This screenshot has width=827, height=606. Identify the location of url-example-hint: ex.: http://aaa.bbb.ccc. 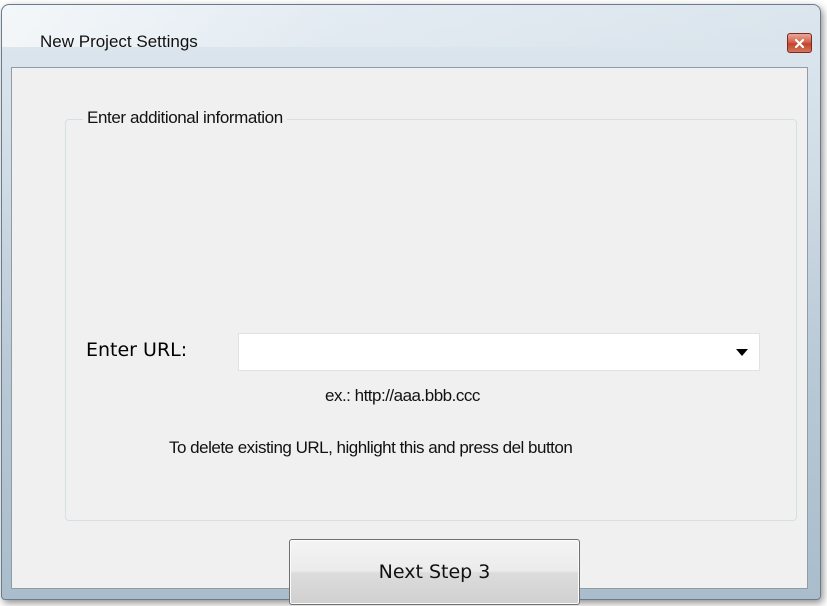
(402, 395).